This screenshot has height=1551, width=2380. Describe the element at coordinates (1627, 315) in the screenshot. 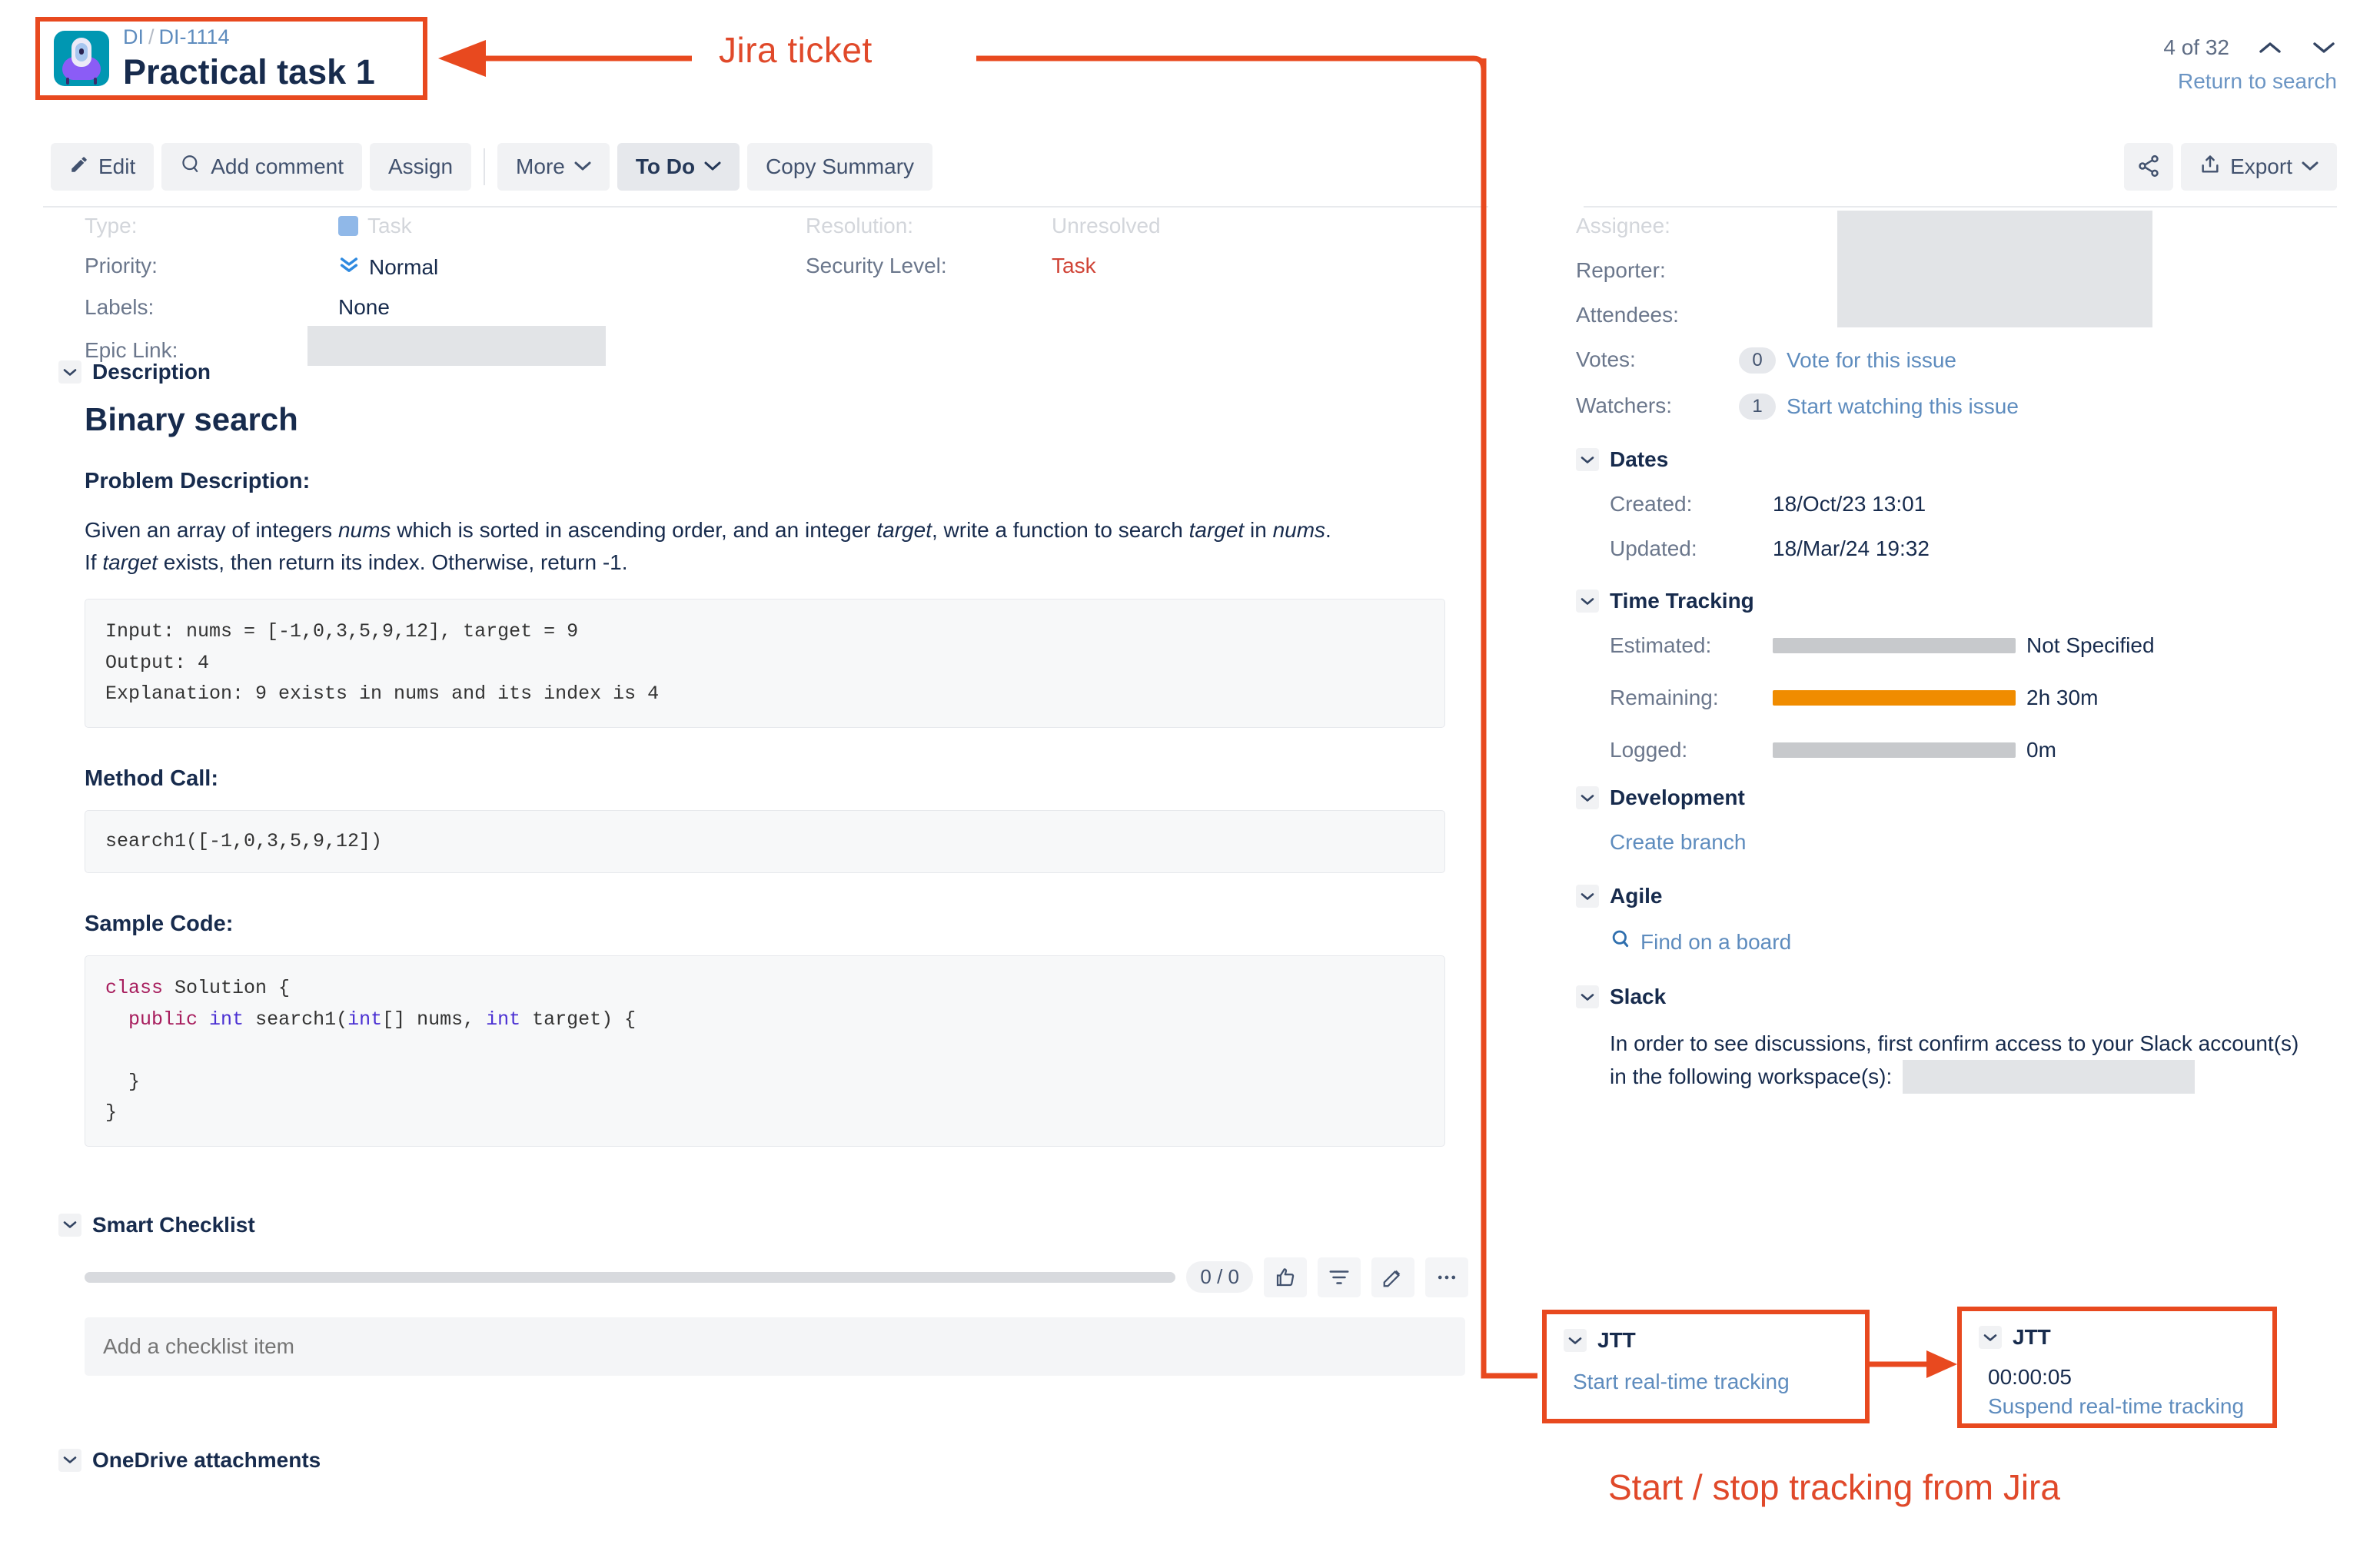

I see `attendees-label: Attendees:` at that location.